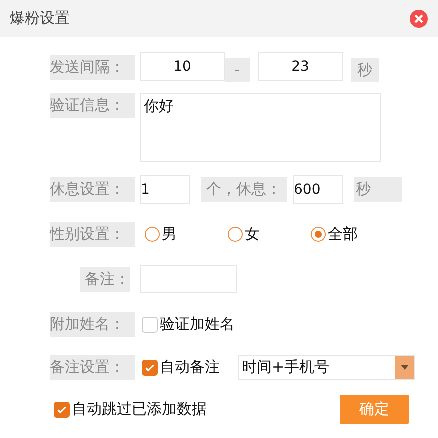 The height and width of the screenshot is (438, 438). What do you see at coordinates (40, 18) in the screenshot?
I see `window-title: 爆粉设置` at bounding box center [40, 18].